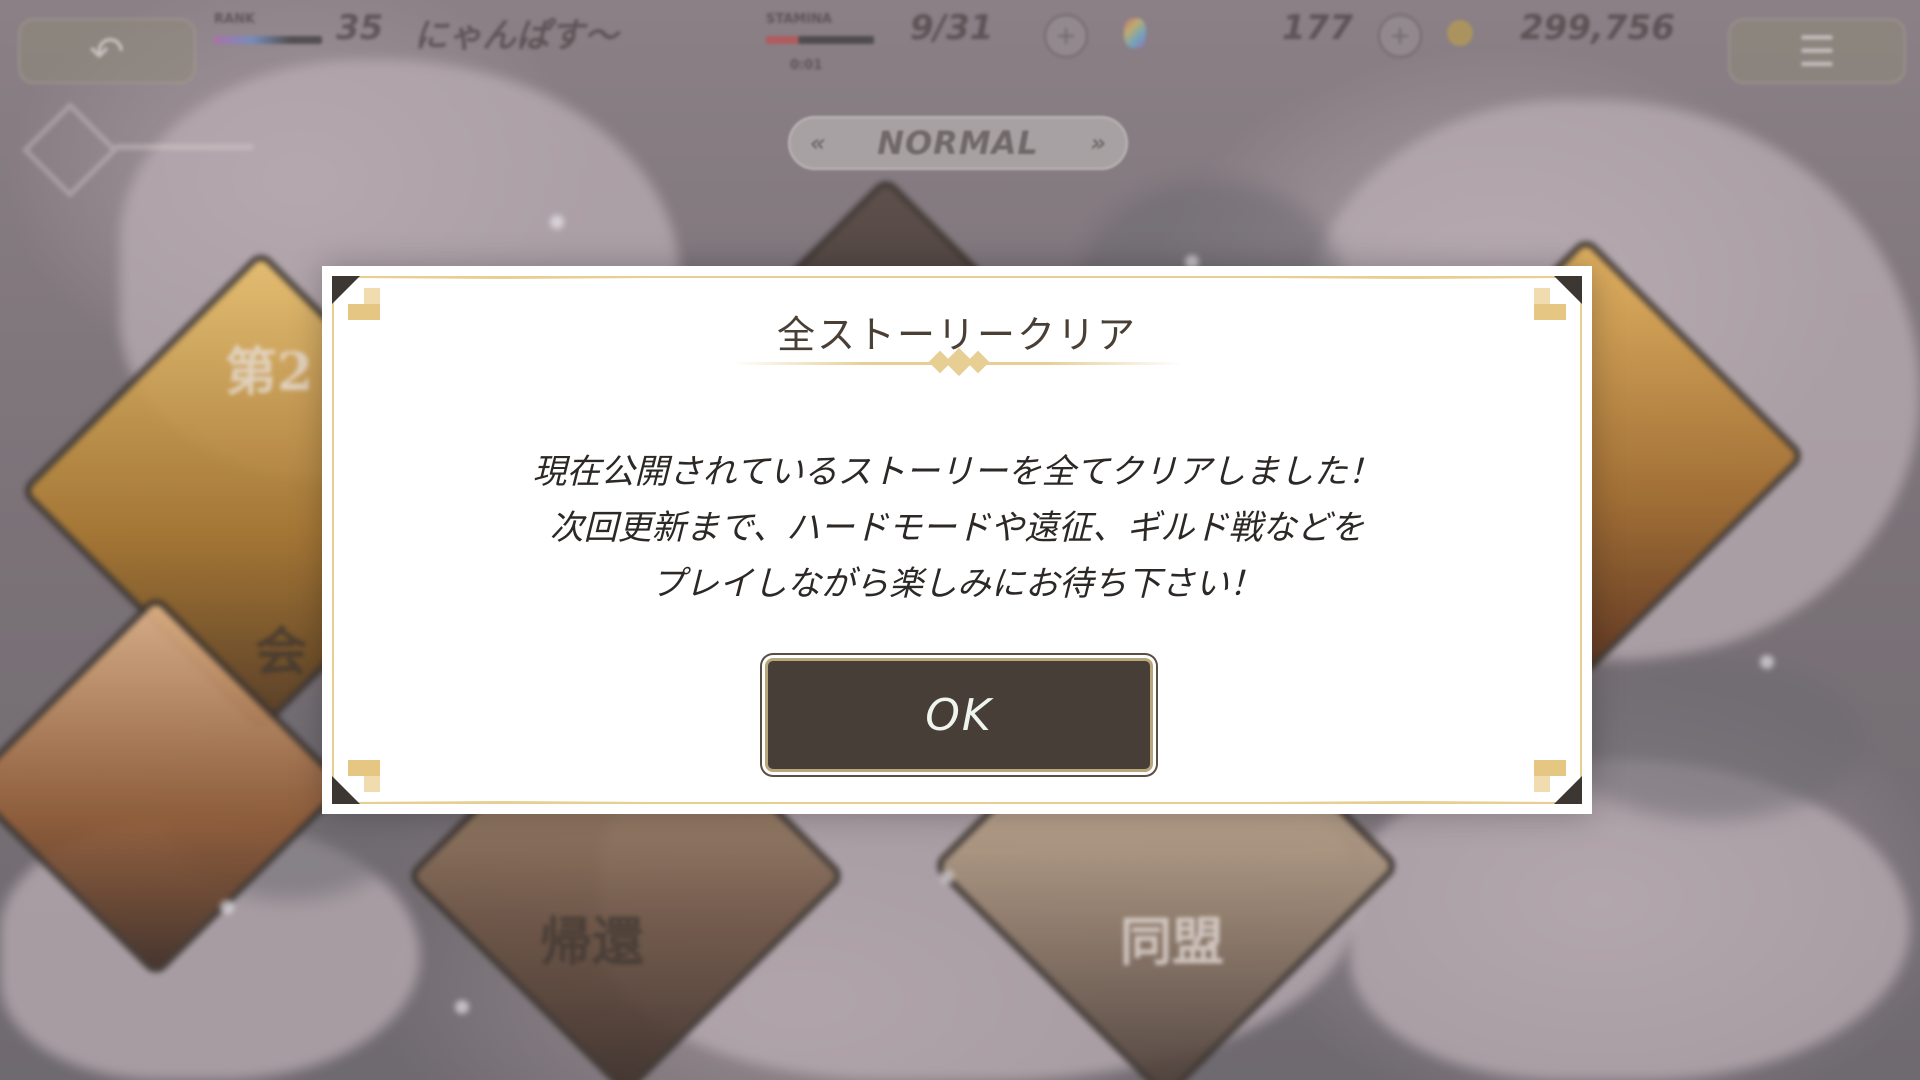 Image resolution: width=1920 pixels, height=1080 pixels. What do you see at coordinates (138, 149) in the screenshot?
I see `game-logo` at bounding box center [138, 149].